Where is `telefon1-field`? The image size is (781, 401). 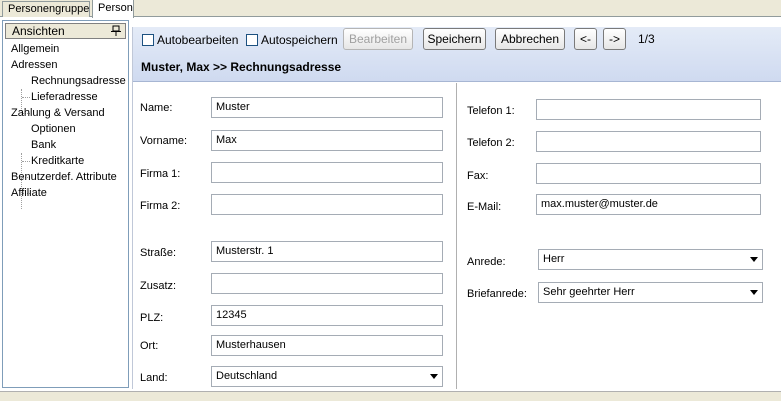
telefon1-field is located at coordinates (648, 109).